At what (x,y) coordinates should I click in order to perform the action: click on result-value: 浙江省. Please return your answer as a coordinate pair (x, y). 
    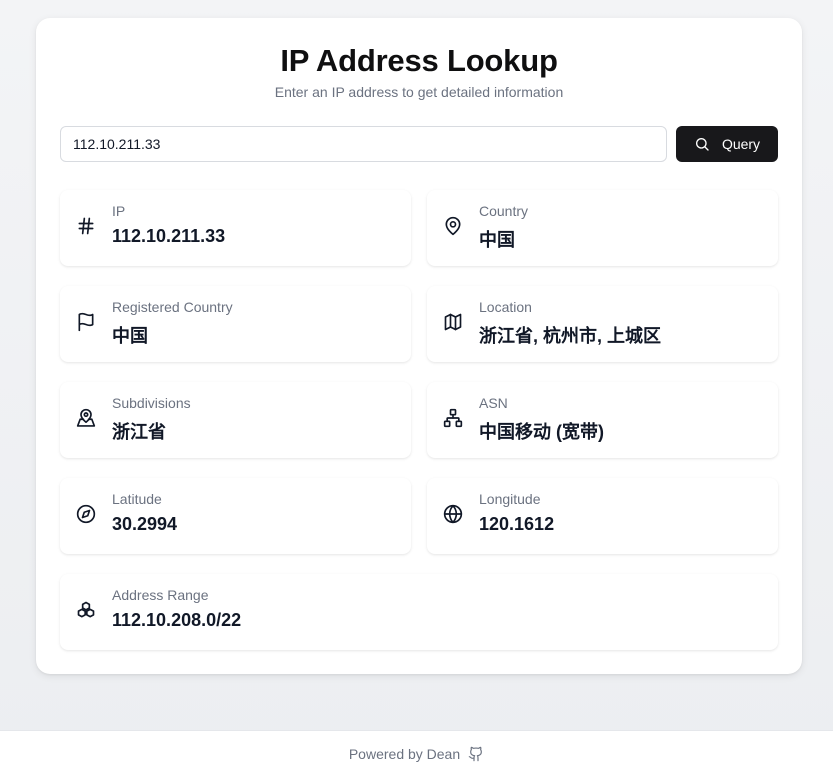
    Looking at the image, I should click on (139, 432).